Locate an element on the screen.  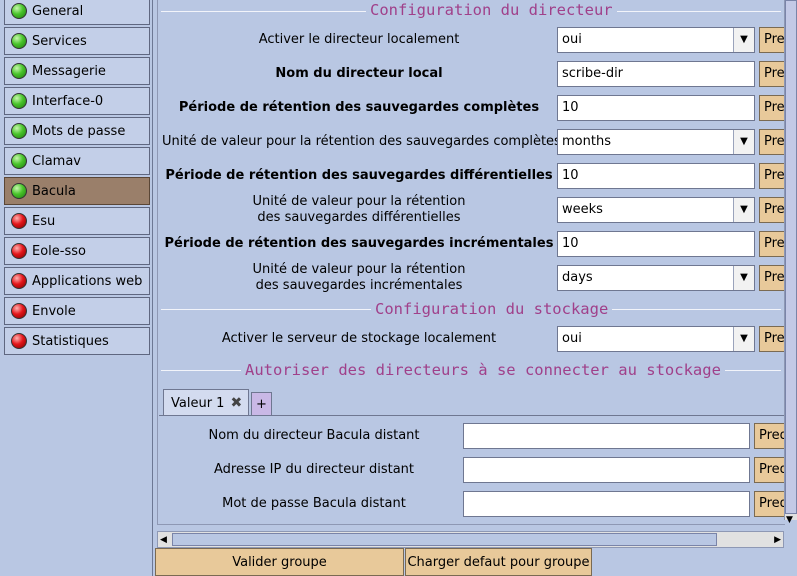
sidebar-item-esu: Esu is located at coordinates (77, 221).